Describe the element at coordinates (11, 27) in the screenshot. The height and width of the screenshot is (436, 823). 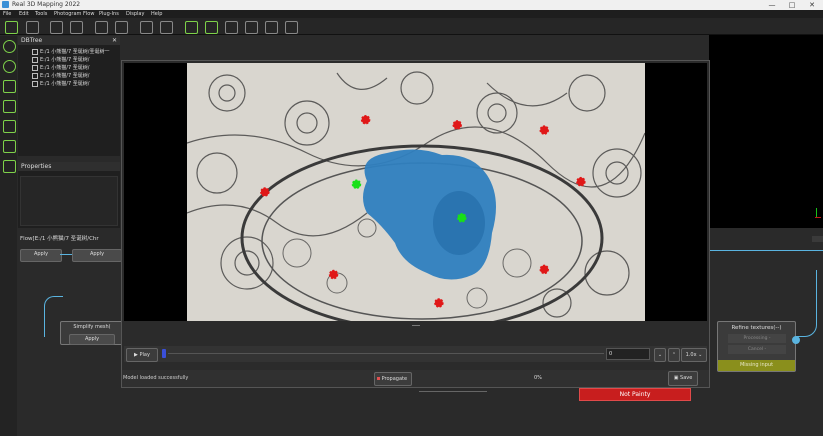
I see `open-folder-icon` at that location.